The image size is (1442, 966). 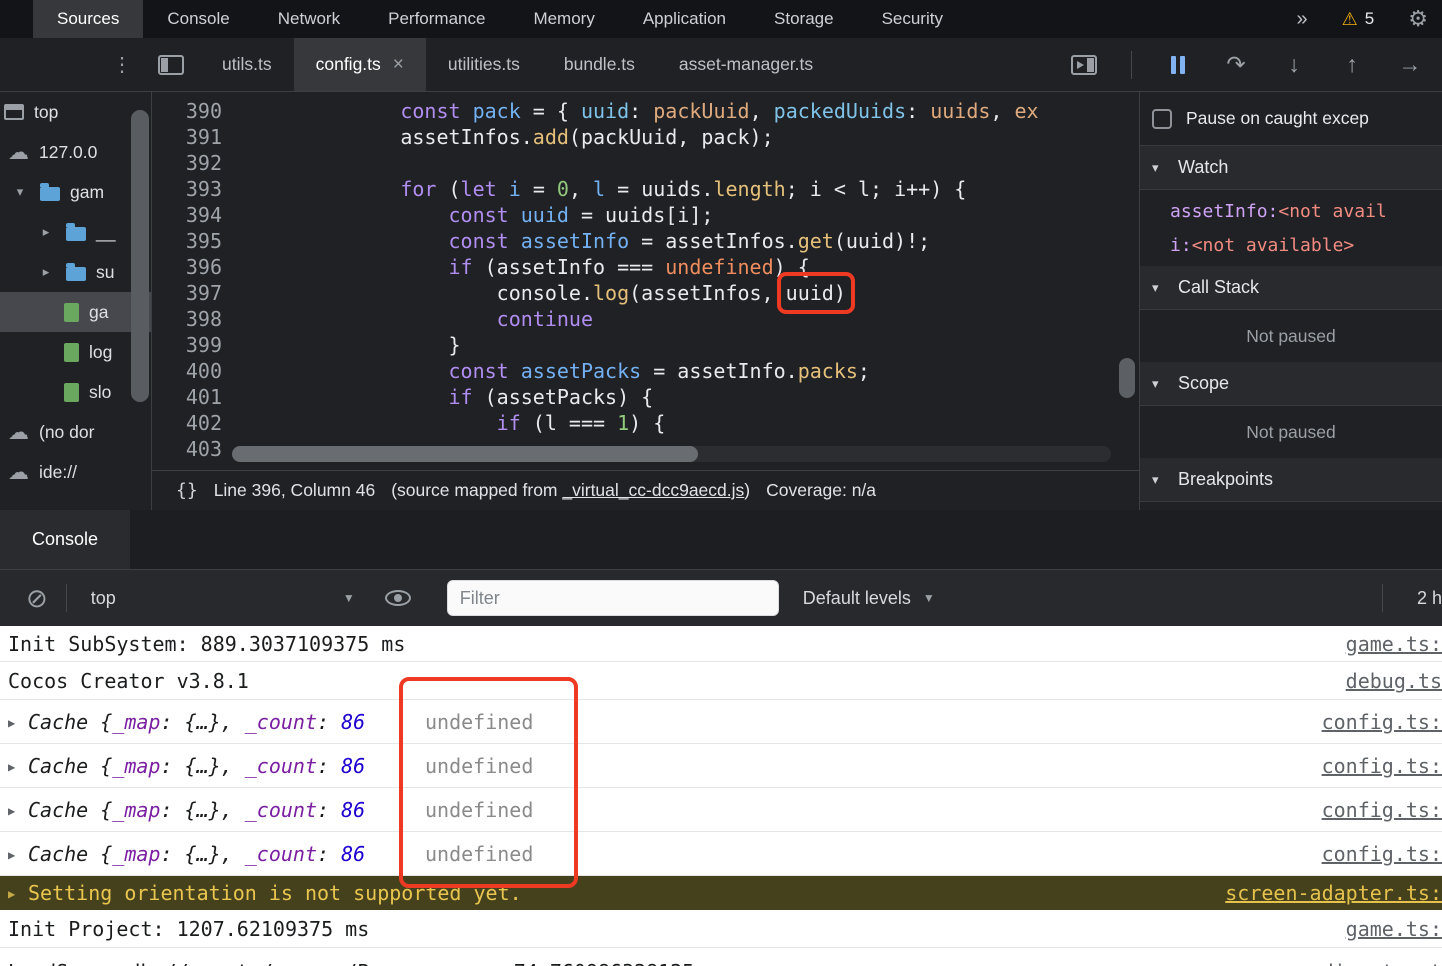 I want to click on line-number: 403, so click(x=192, y=449).